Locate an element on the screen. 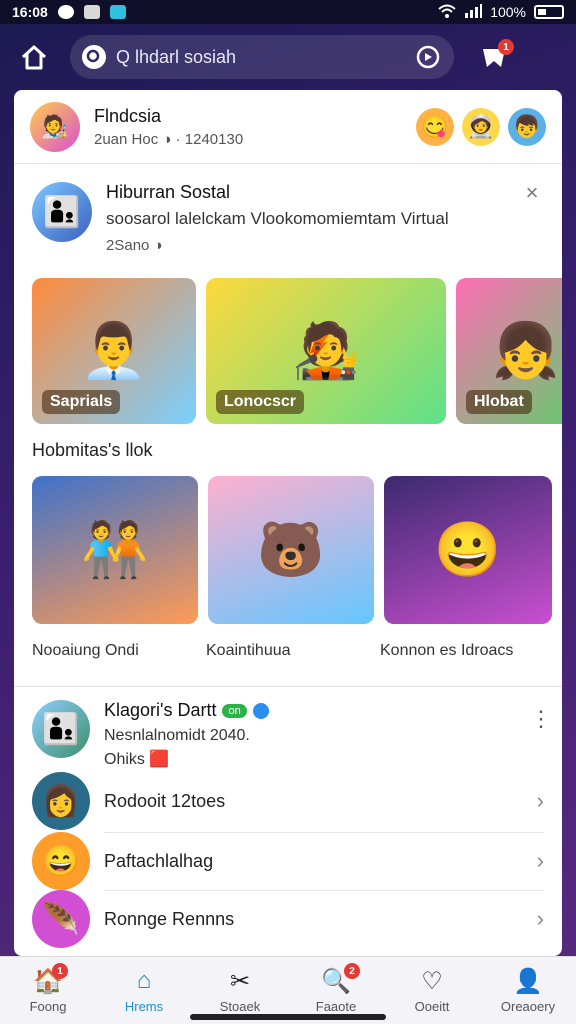 Image resolution: width=576 pixels, height=1024 pixels. cart-badge: 1 is located at coordinates (506, 47).